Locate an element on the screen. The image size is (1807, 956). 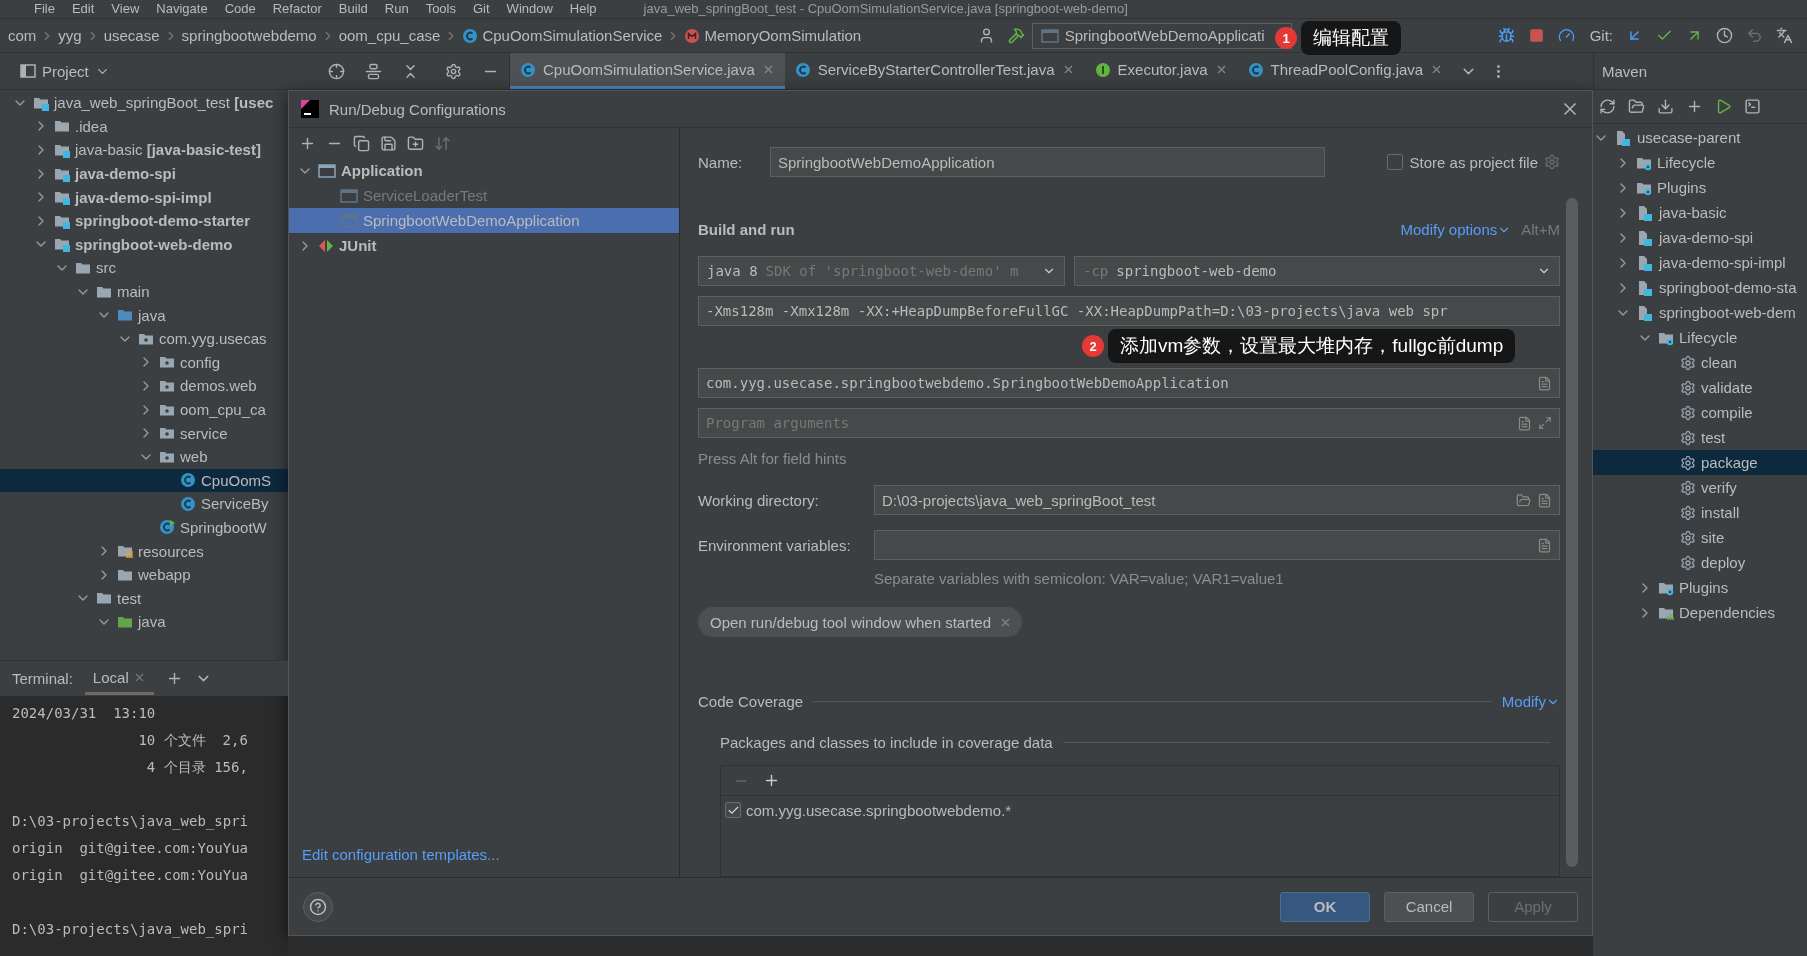
terminal-line: 2024/03/31 13:10 is located at coordinates (84, 713).